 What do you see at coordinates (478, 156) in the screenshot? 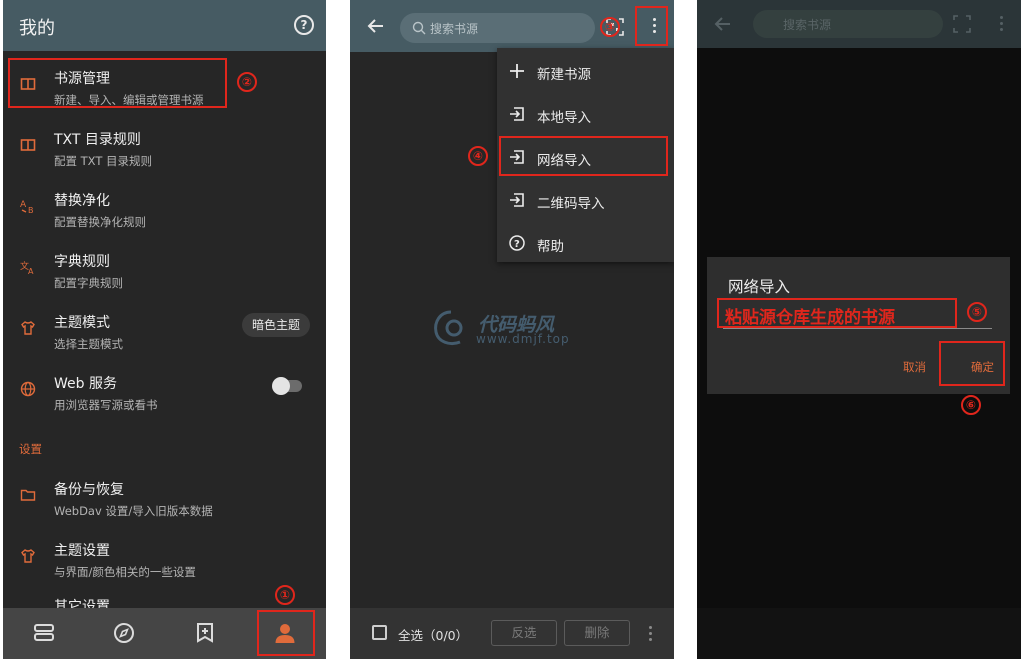
I see `annotation-number: ④` at bounding box center [478, 156].